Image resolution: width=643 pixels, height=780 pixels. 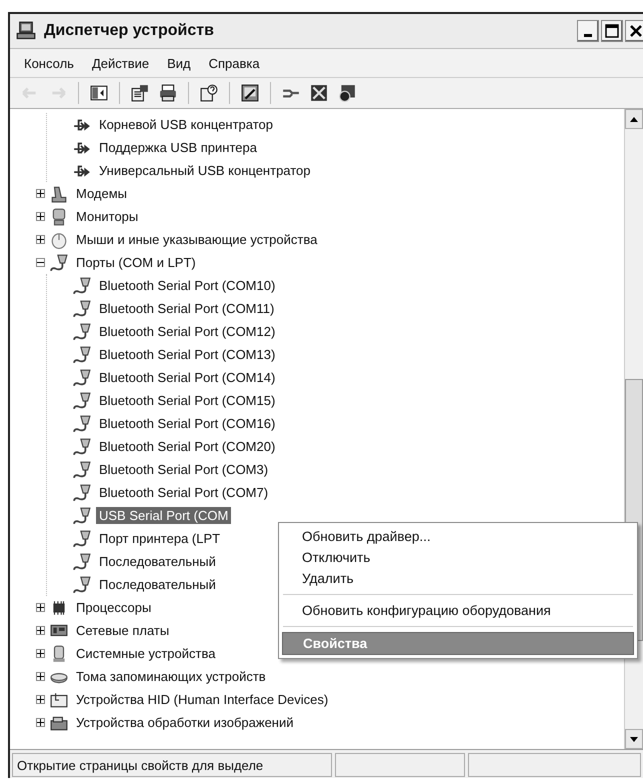 What do you see at coordinates (588, 35) in the screenshot?
I see `minimize-icon` at bounding box center [588, 35].